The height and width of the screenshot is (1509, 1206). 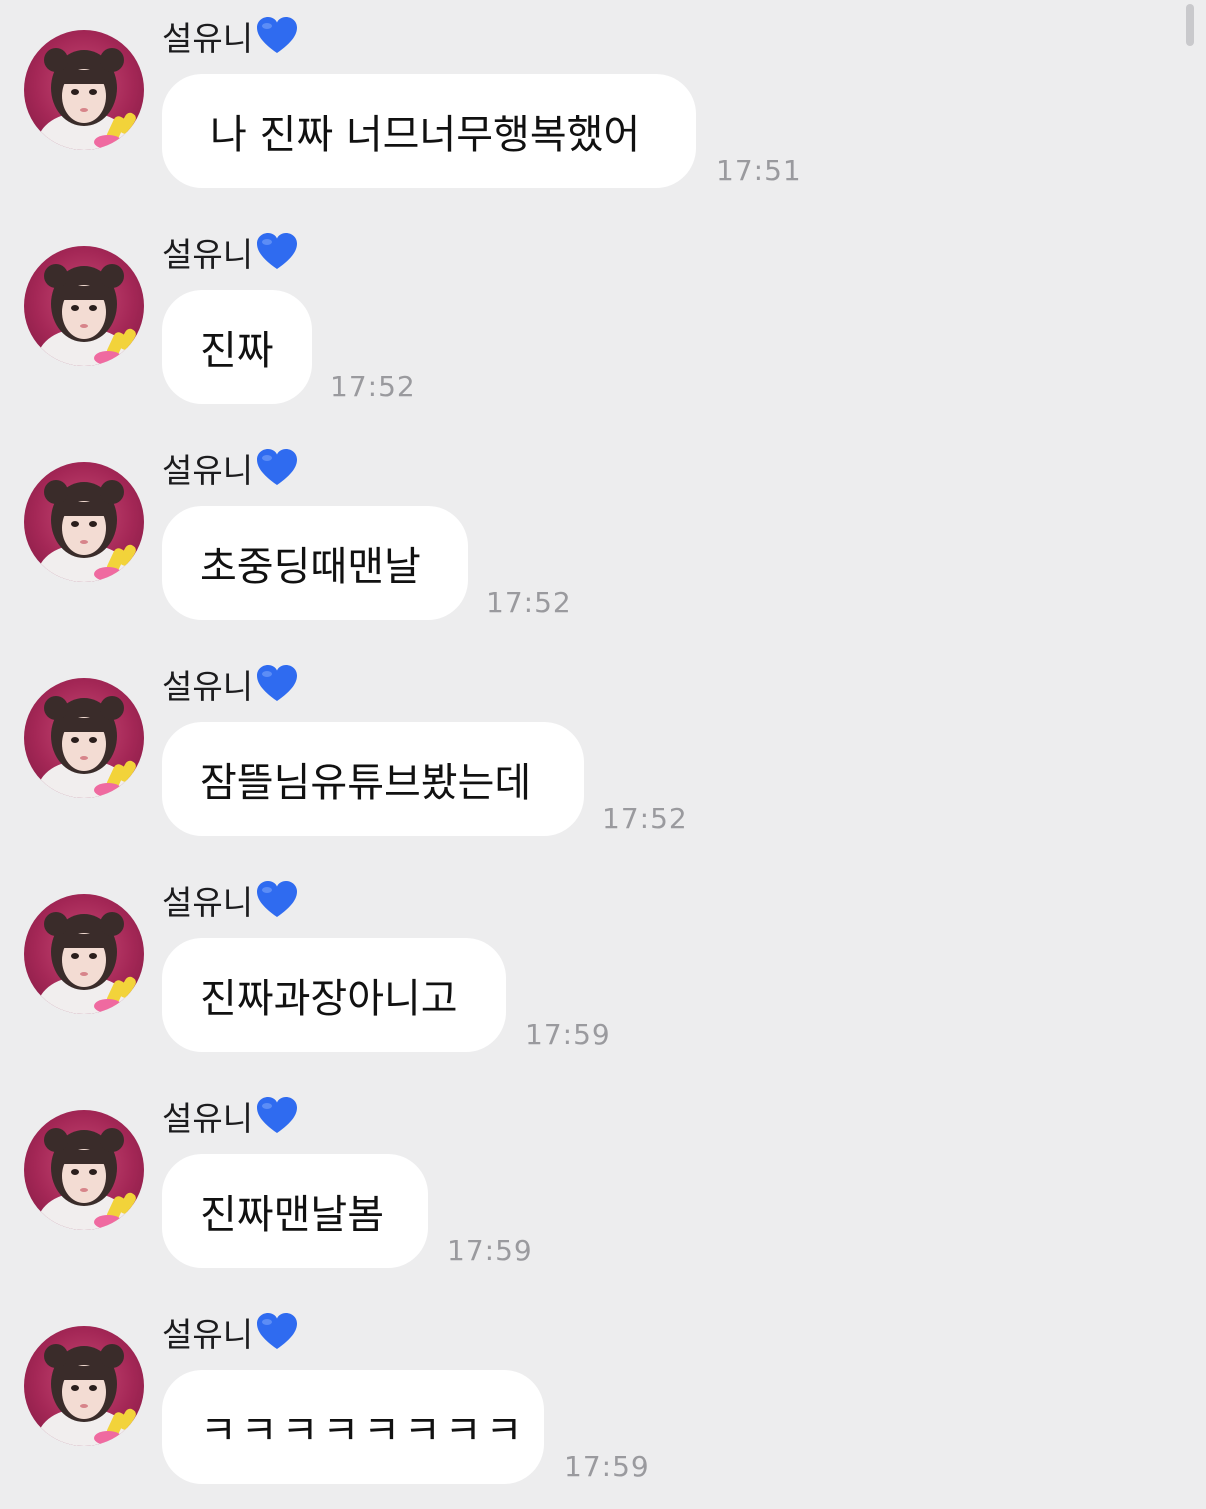 What do you see at coordinates (590, 1188) in the screenshot?
I see `message-row: 설유니 진짜맨날봄 17:59` at bounding box center [590, 1188].